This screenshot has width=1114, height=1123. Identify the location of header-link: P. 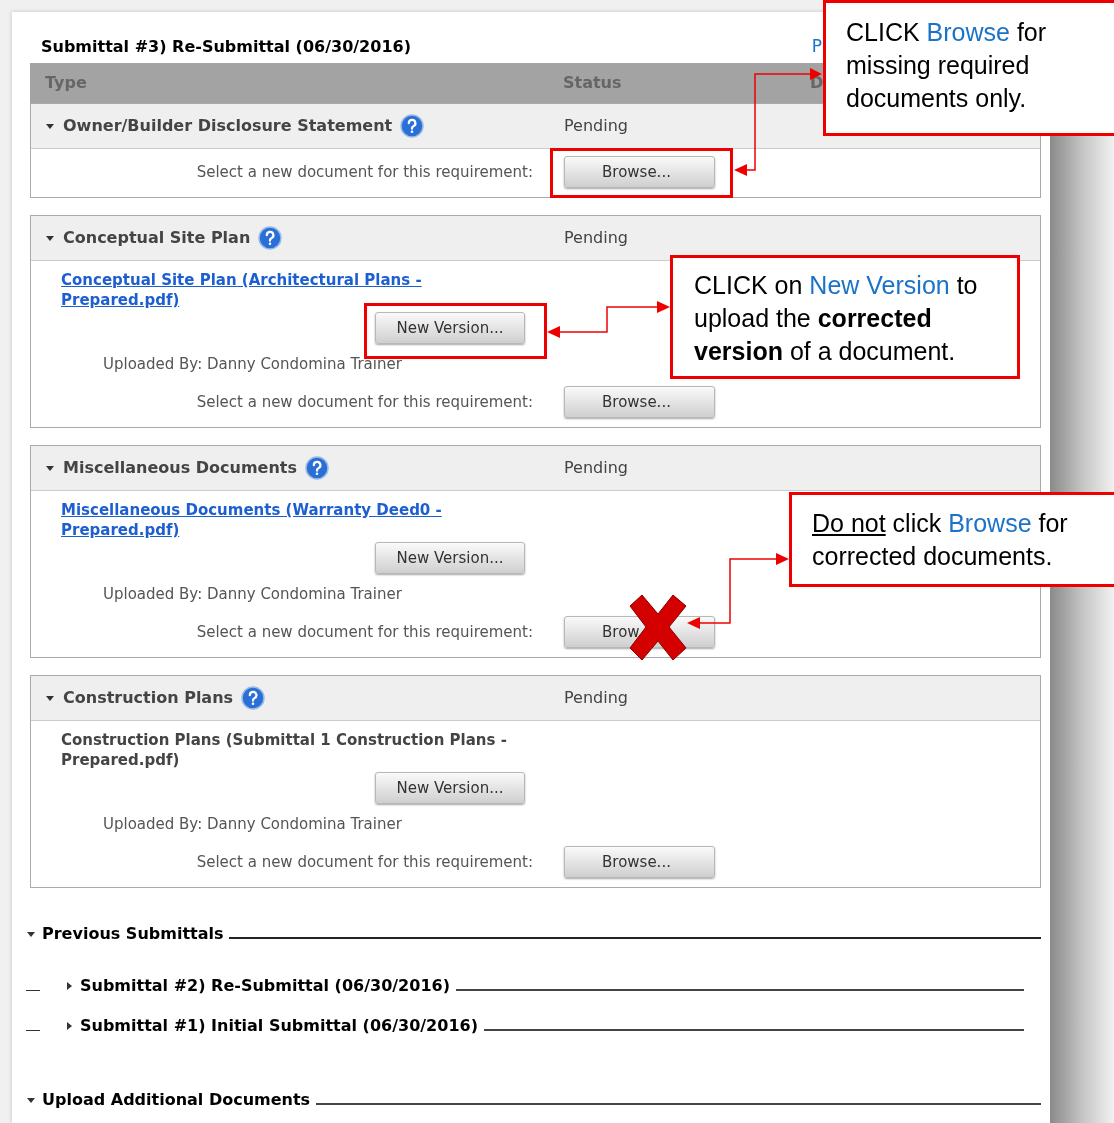
(816, 46).